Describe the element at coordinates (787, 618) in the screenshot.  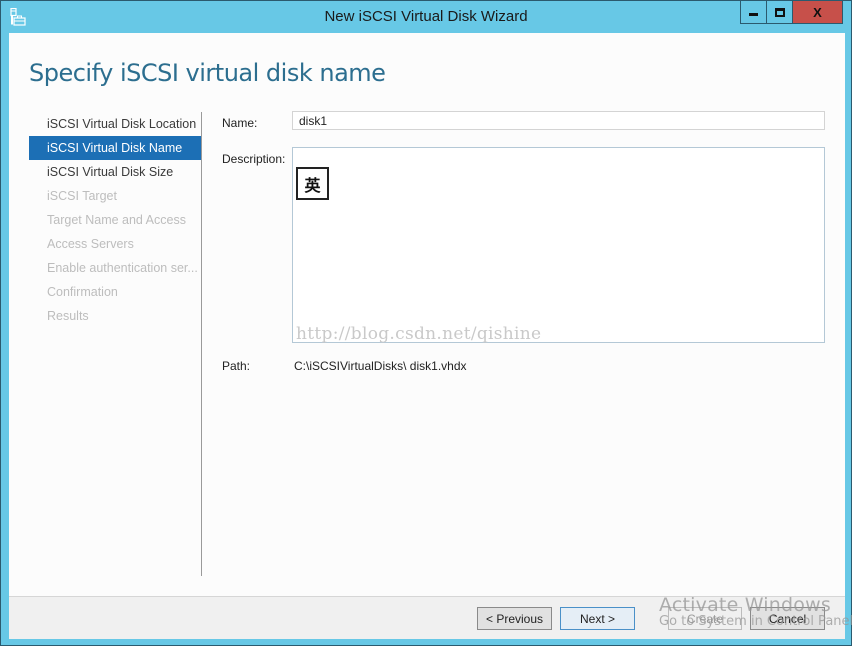
I see `cancel-button: Cancel` at that location.